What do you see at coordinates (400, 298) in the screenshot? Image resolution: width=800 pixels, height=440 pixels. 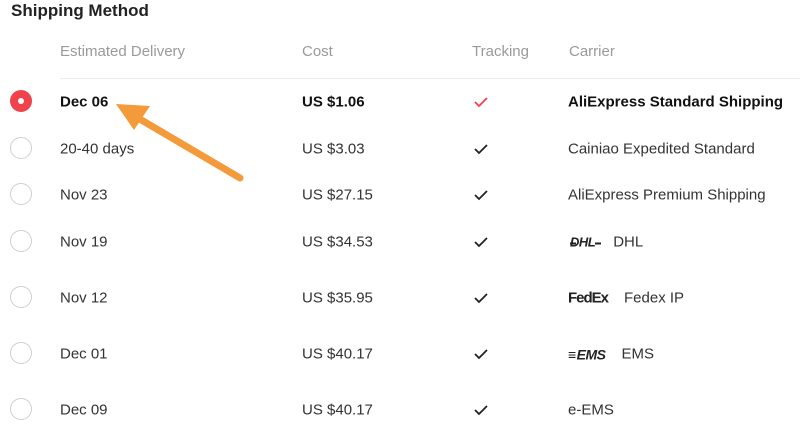 I see `shipping-option-row: Nov 12 US $35.95 FedEx Fedex IP` at bounding box center [400, 298].